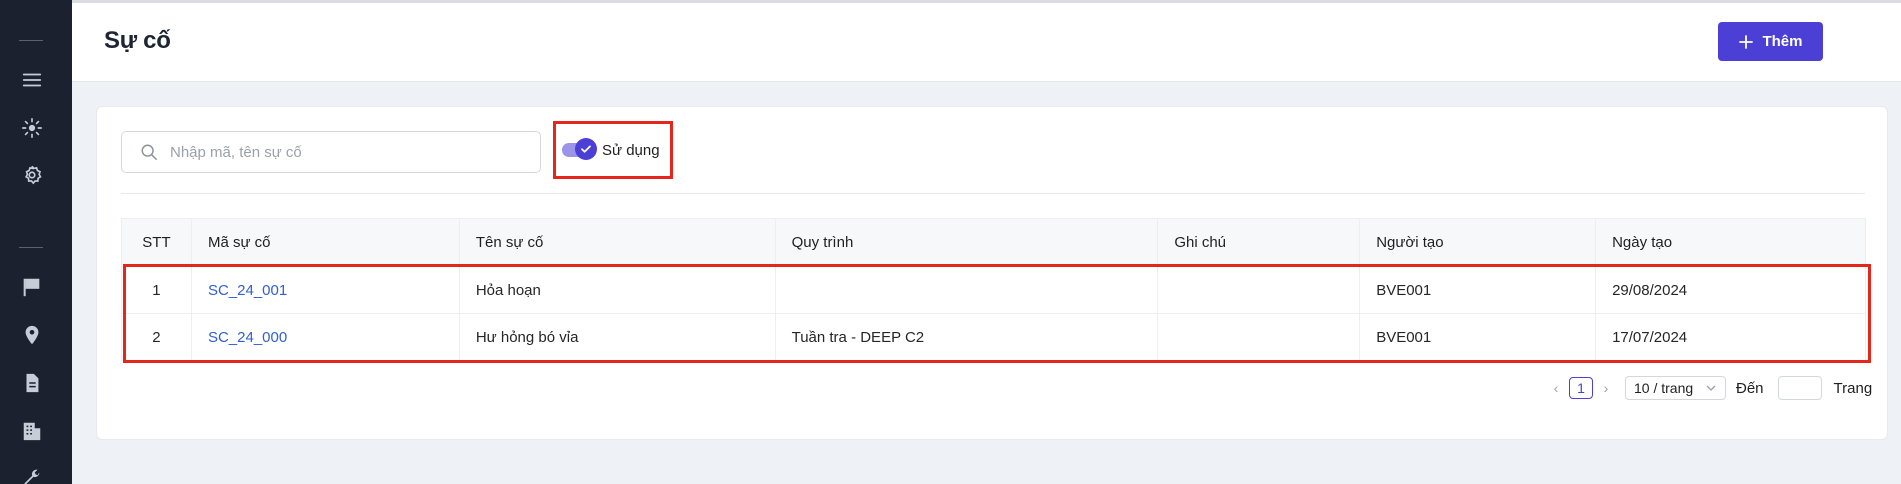 The image size is (1901, 484). What do you see at coordinates (1556, 388) in the screenshot?
I see `prev-page-icon: ‹` at bounding box center [1556, 388].